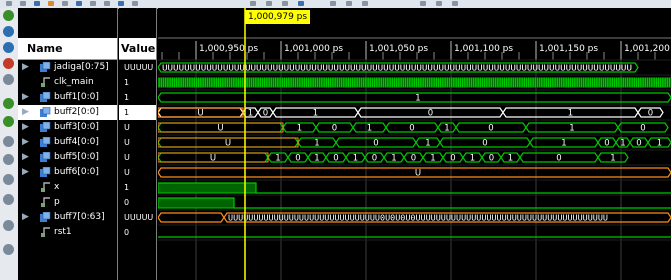 This screenshot has height=280, width=671. I want to click on signal-row: ▶ buff6[0:0], so click(67, 172).